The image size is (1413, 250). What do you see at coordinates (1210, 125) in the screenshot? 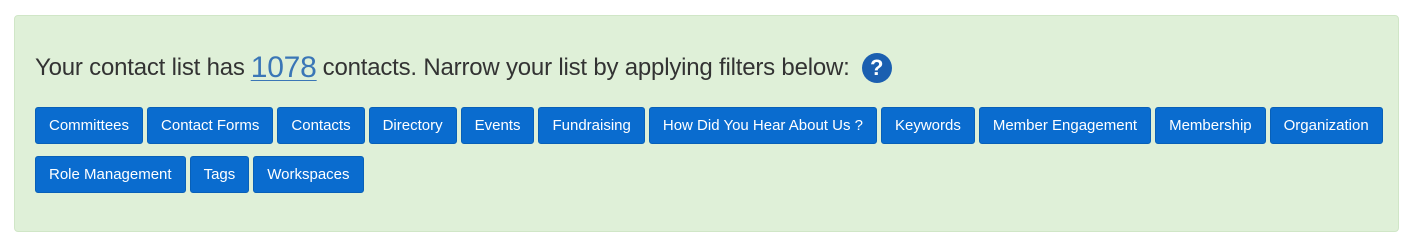
I see `filter-button-membership: Membership` at bounding box center [1210, 125].